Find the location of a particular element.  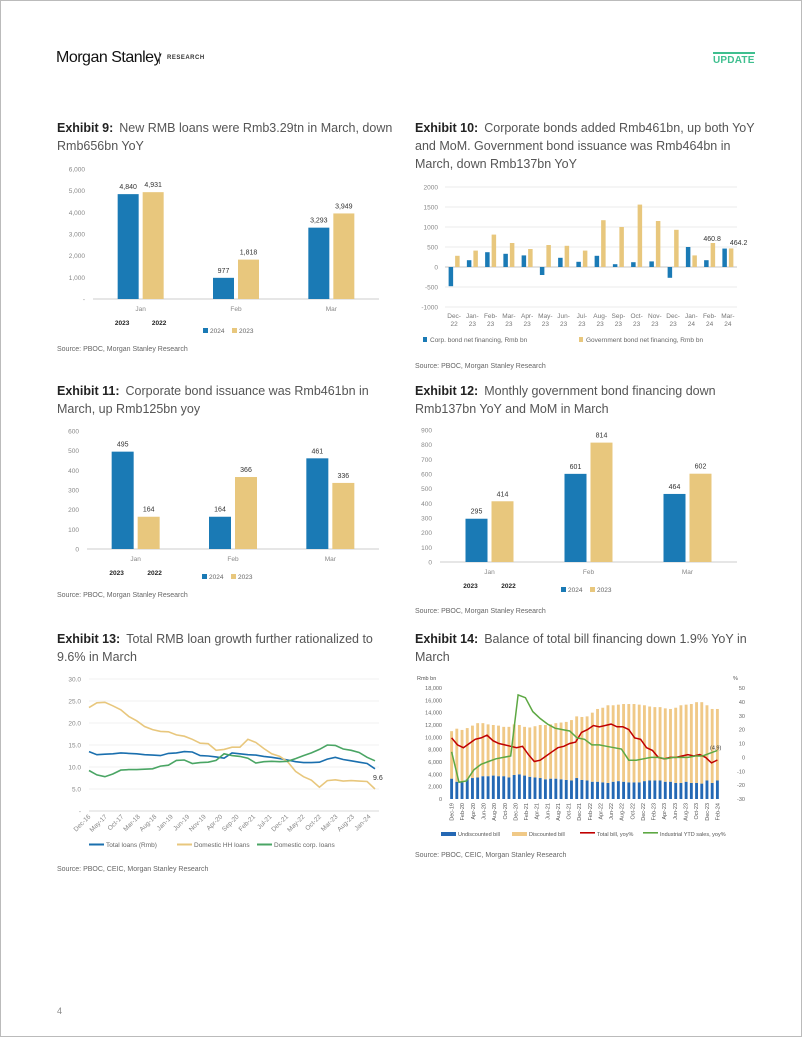

y-tick-label-right: 40 is located at coordinates (742, 703).